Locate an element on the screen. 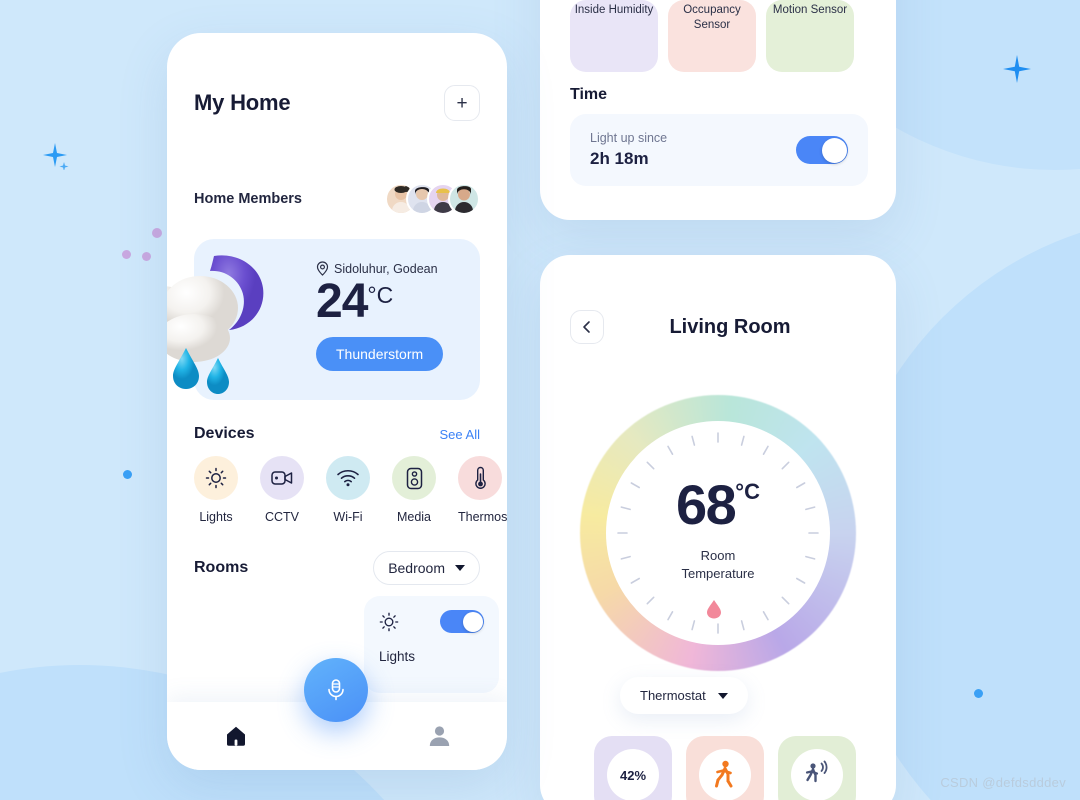 The image size is (1080, 800). room-card-label: Lights is located at coordinates (397, 656).